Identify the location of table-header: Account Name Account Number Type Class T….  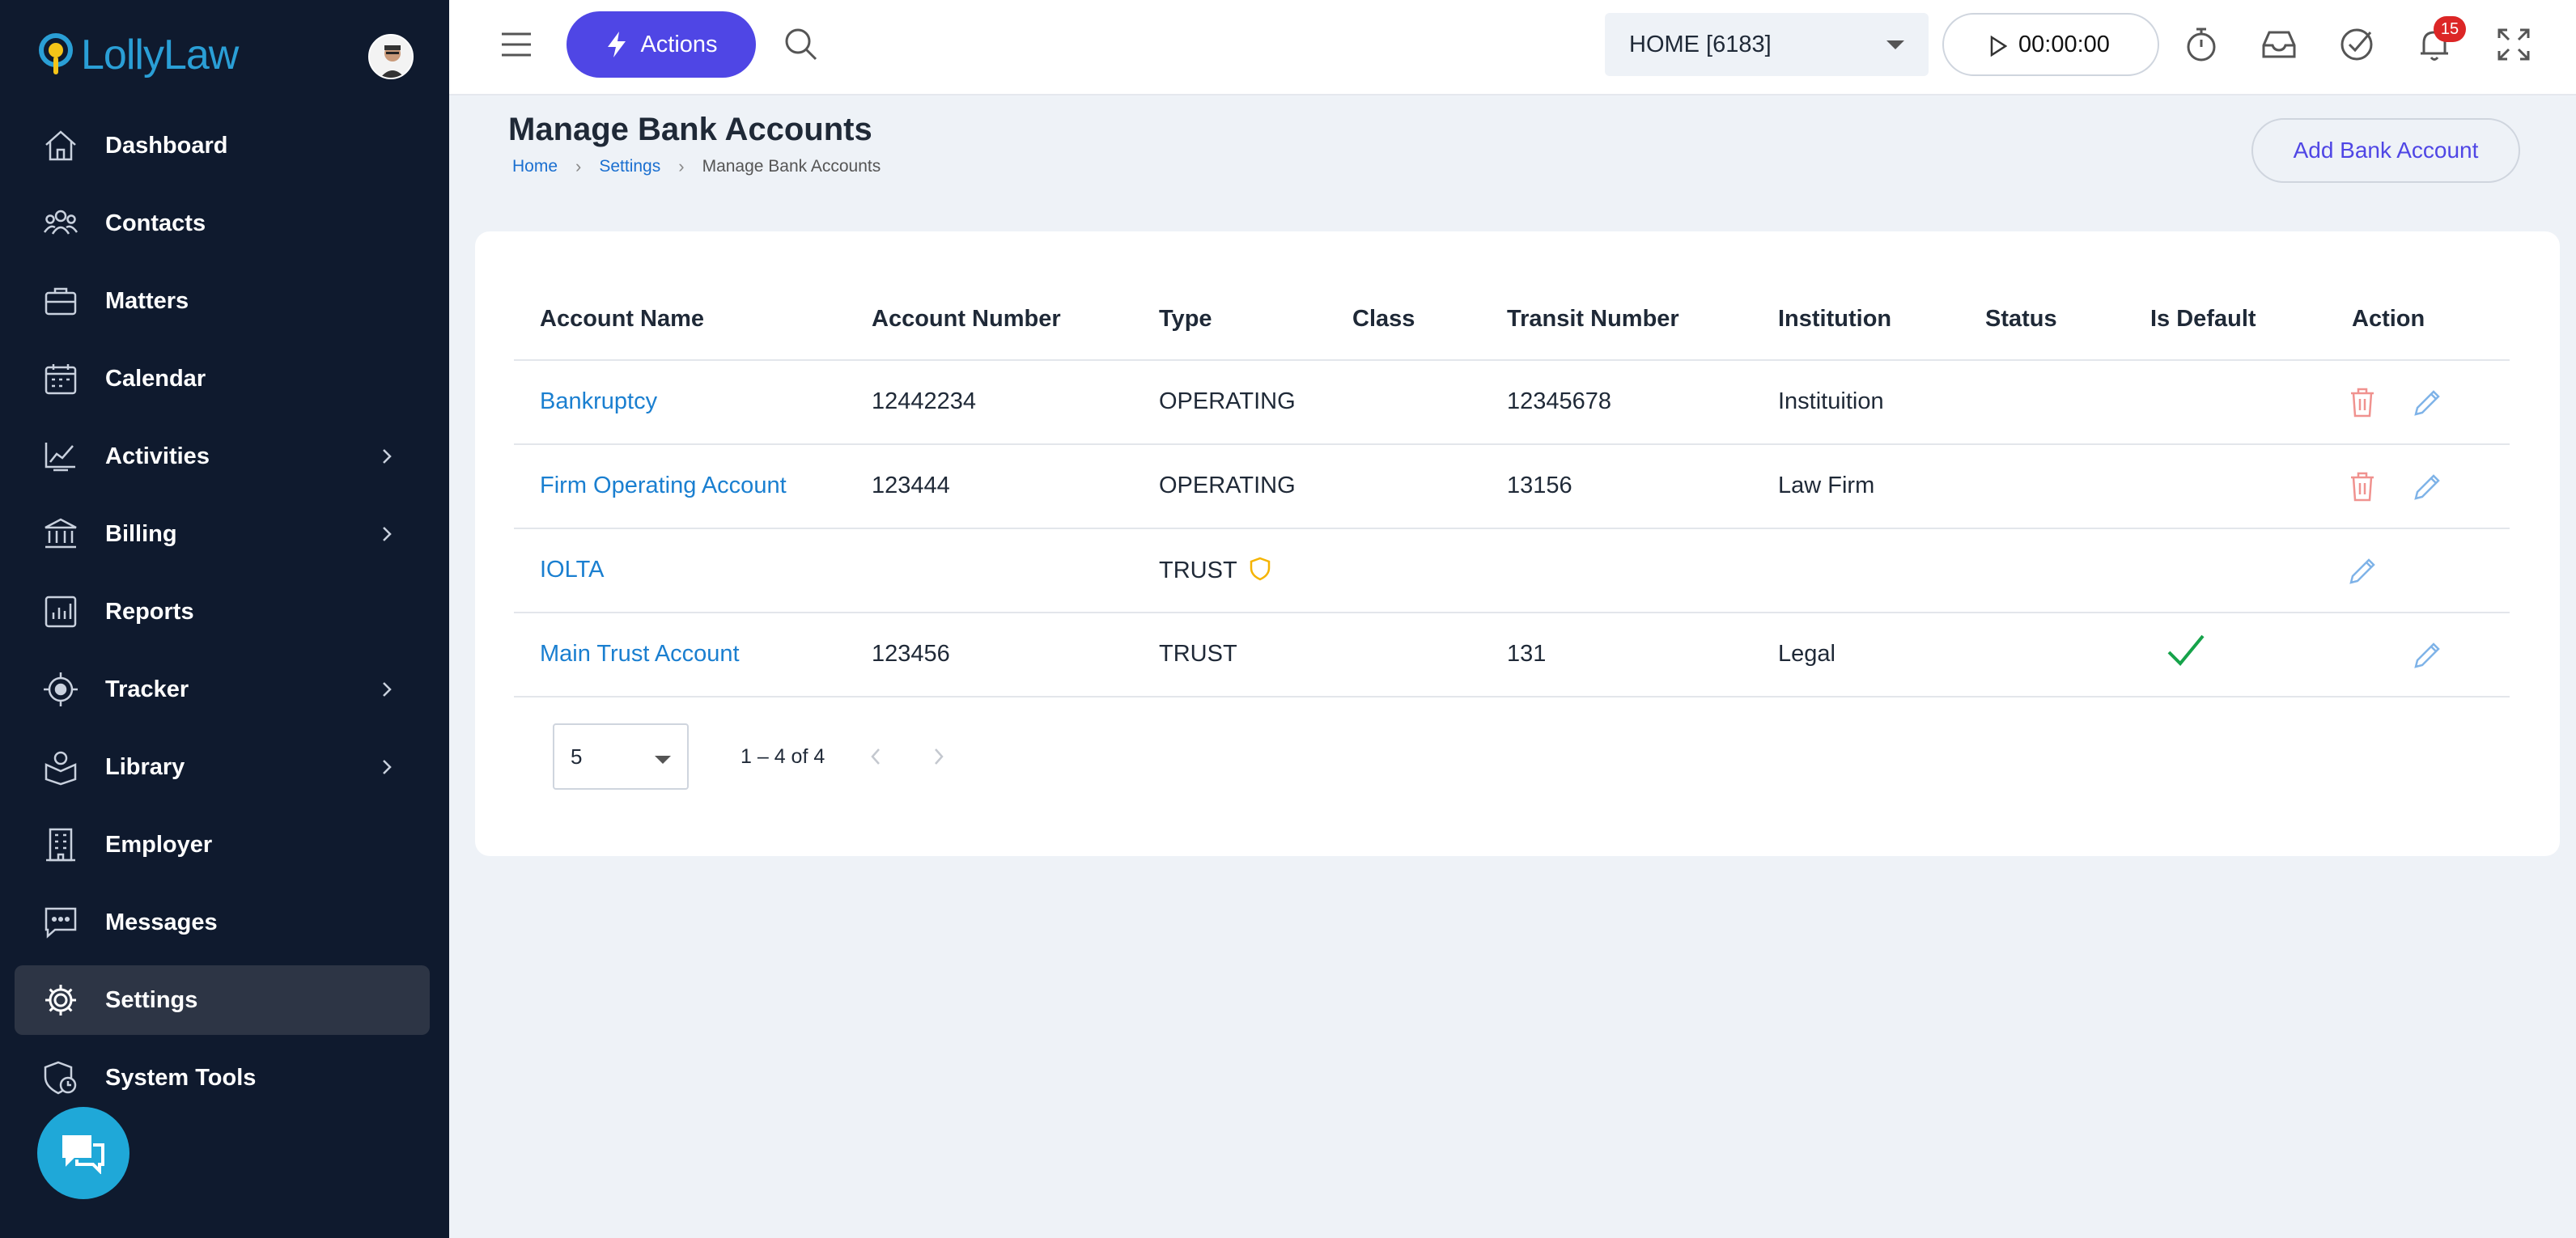
(1512, 319).